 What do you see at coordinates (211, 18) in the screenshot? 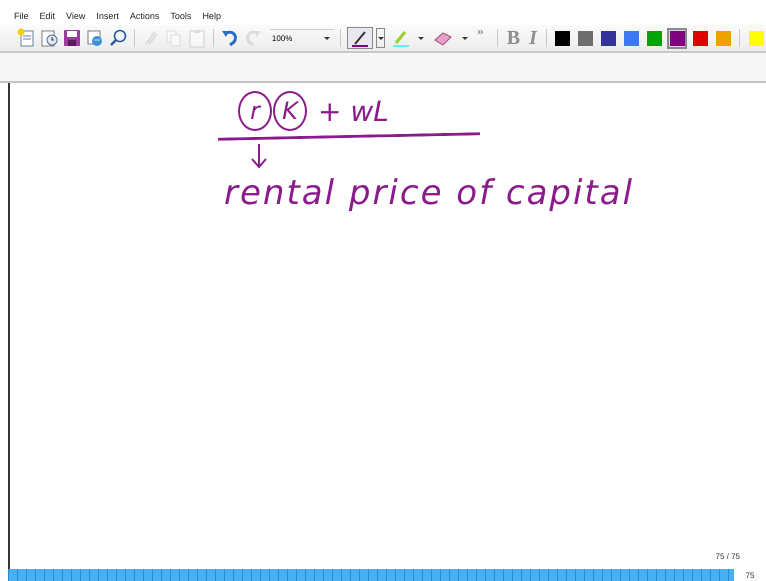
I see `menu-item: Help` at bounding box center [211, 18].